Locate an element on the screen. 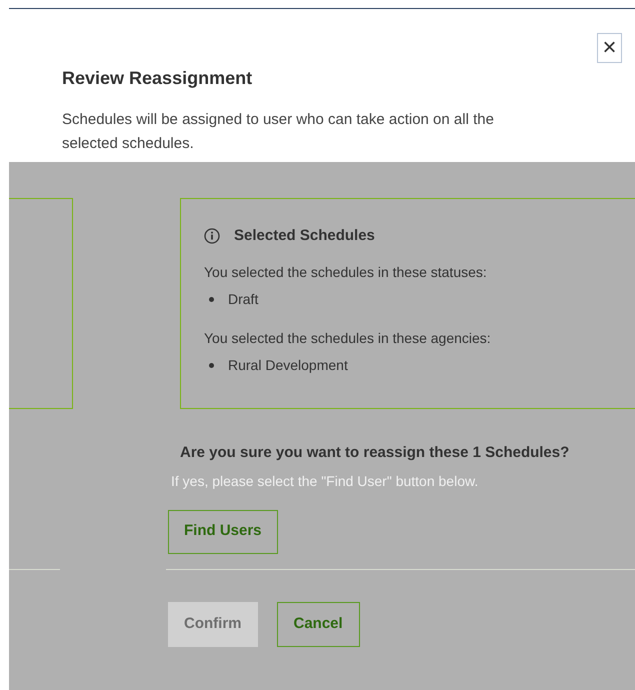 Image resolution: width=635 pixels, height=690 pixels. statuses-label: You selected the schedules in these statuses: is located at coordinates (346, 272).